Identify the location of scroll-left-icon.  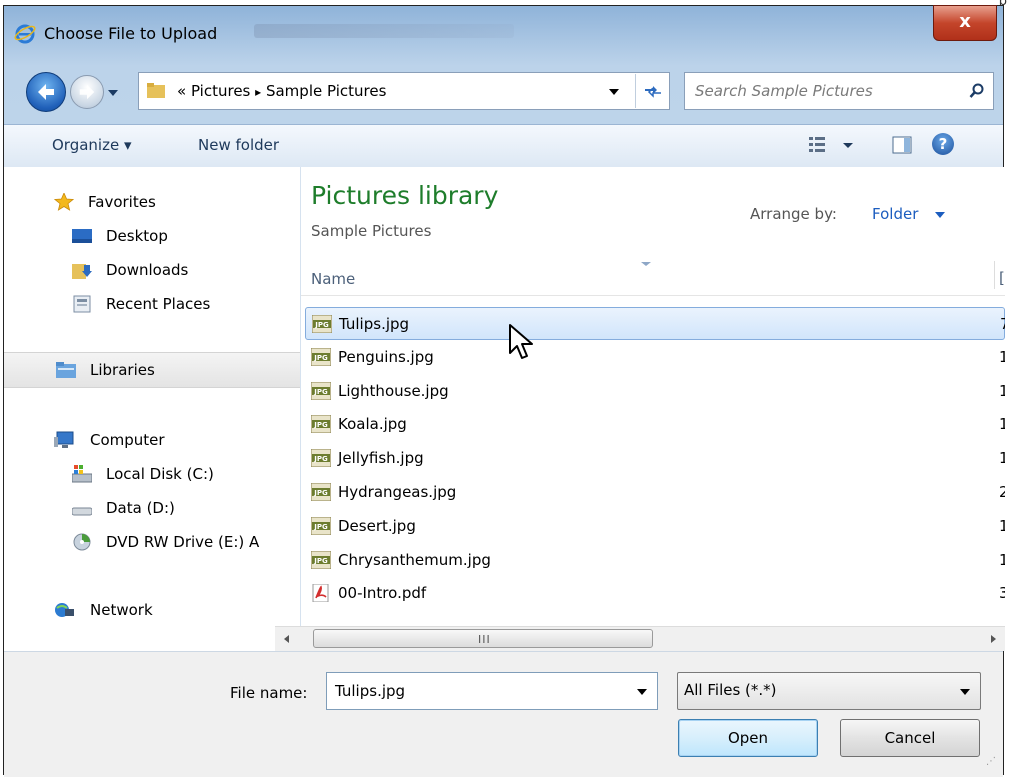
(287, 639).